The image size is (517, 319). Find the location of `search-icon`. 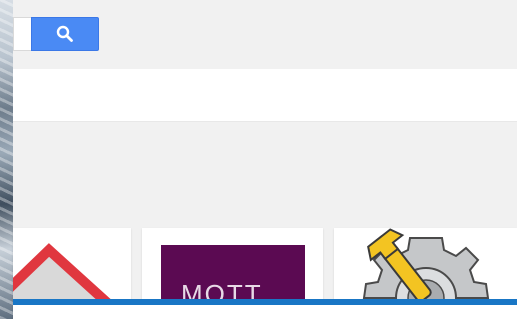

search-icon is located at coordinates (64, 33).